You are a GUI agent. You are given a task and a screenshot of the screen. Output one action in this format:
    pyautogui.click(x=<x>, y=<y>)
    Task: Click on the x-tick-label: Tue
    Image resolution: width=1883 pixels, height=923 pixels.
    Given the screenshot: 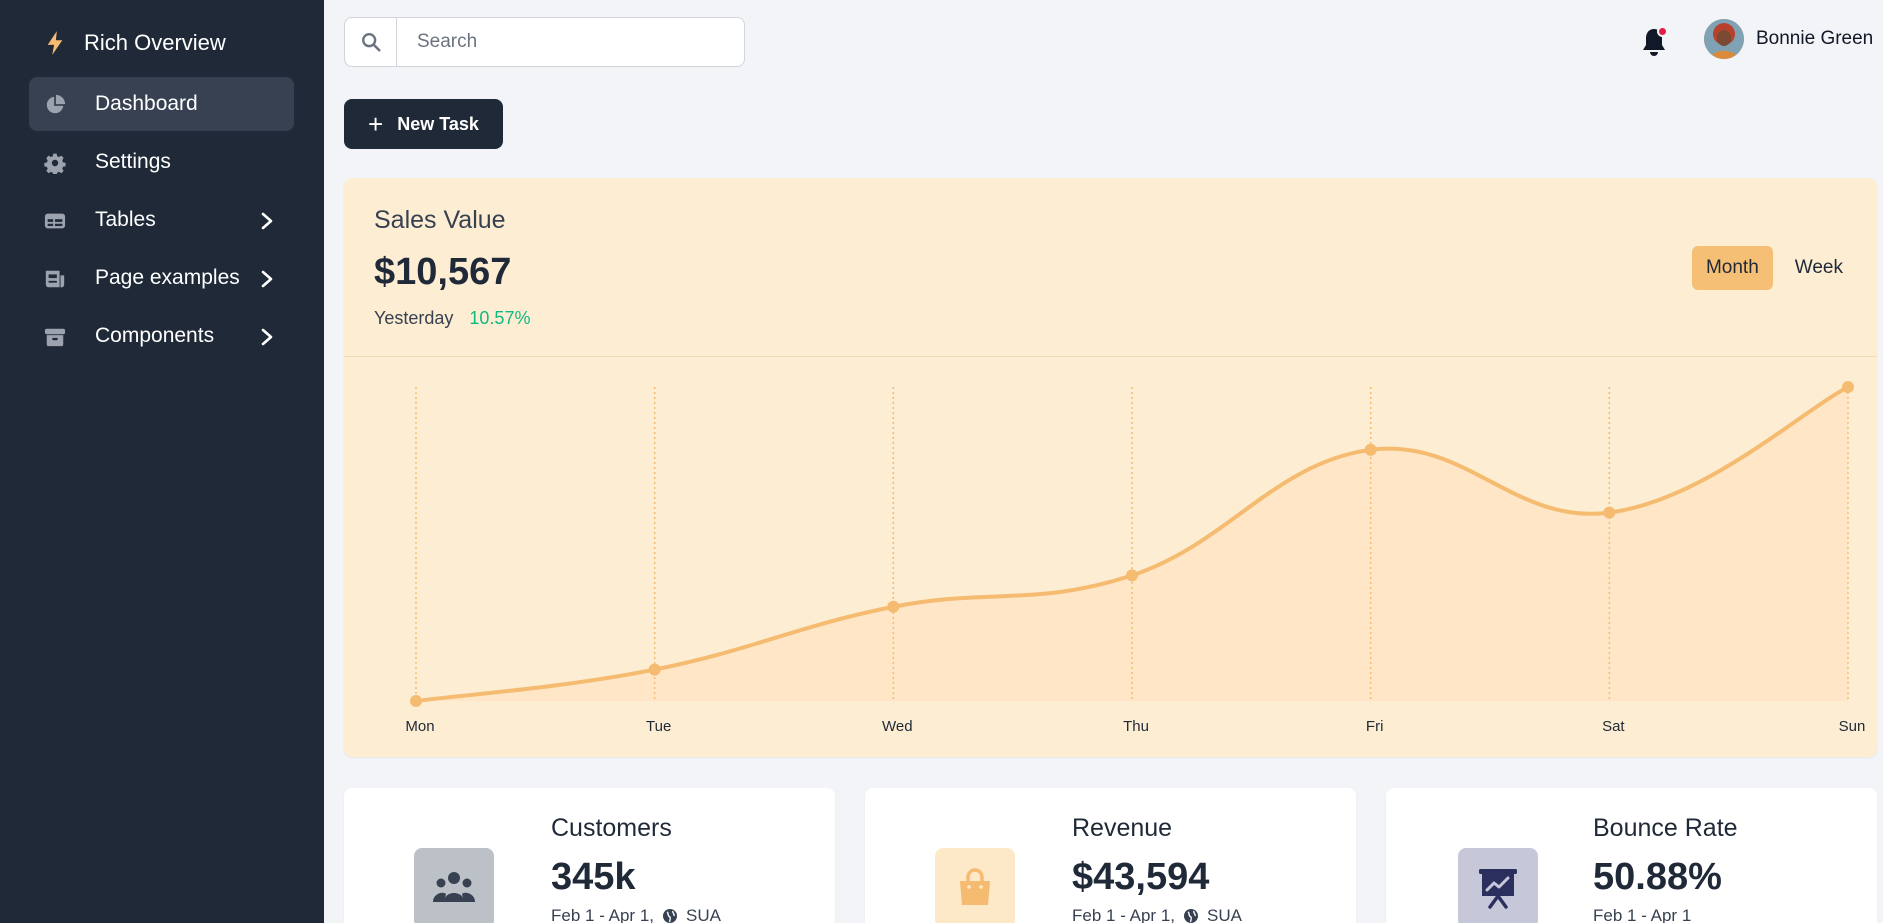 What is the action you would take?
    pyautogui.click(x=658, y=726)
    